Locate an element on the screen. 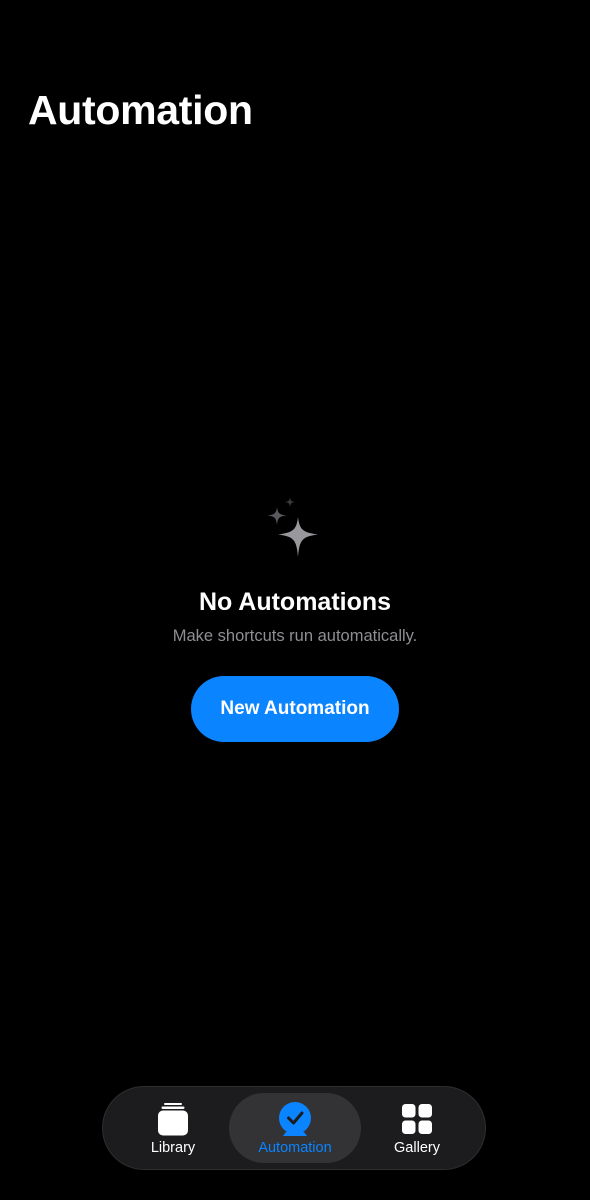  tab-automation-label: Automation is located at coordinates (295, 1148).